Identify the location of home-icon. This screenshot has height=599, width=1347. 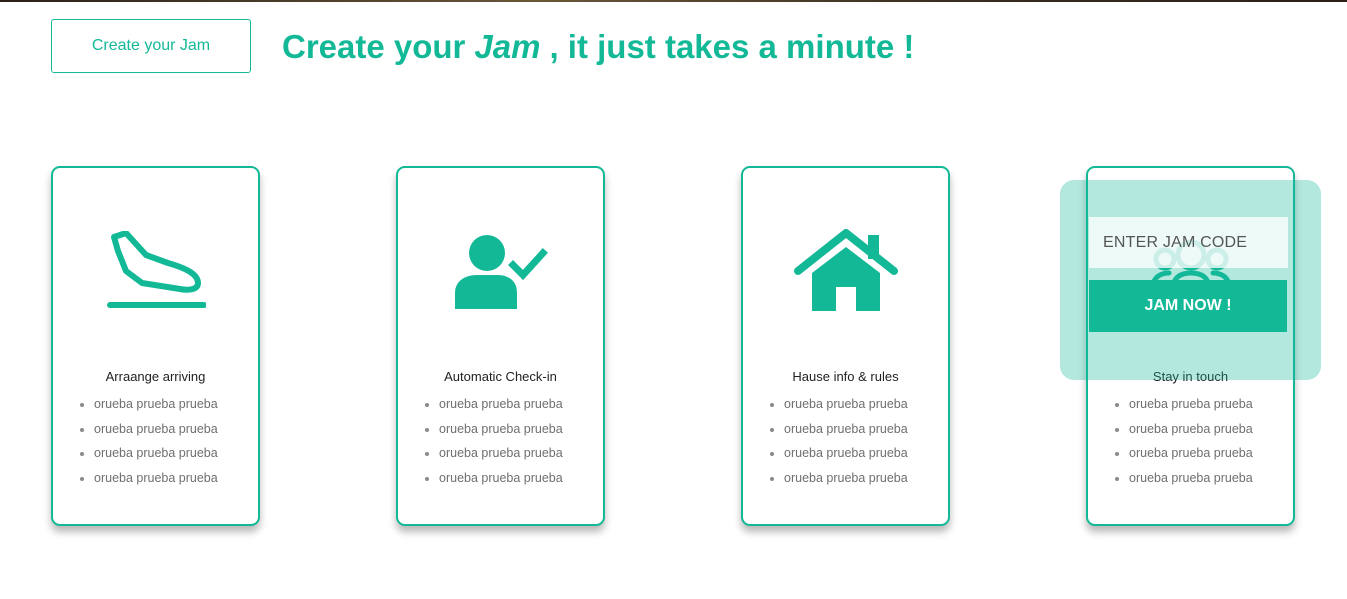
(845, 271).